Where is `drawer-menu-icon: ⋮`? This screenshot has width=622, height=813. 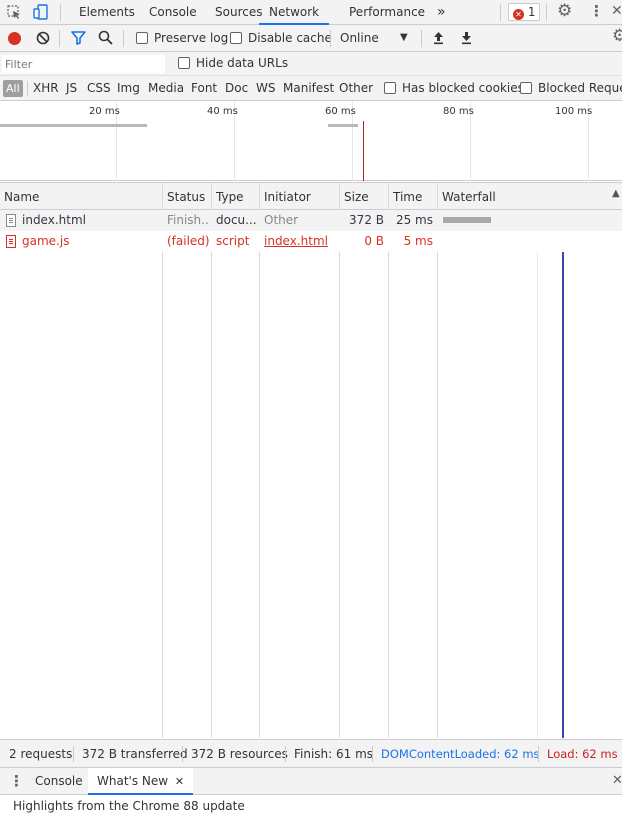 drawer-menu-icon: ⋮ is located at coordinates (16, 781).